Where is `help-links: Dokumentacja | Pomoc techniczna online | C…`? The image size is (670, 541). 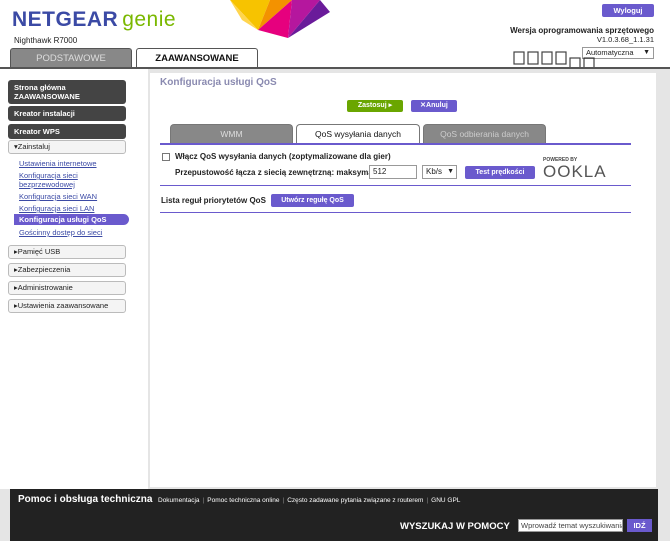 help-links: Dokumentacja | Pomoc techniczna online | C… is located at coordinates (309, 500).